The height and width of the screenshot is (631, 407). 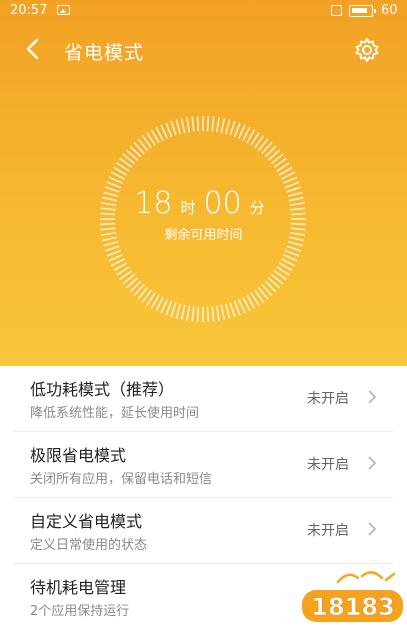 What do you see at coordinates (86, 521) in the screenshot?
I see `item-title: 自定义省电模式` at bounding box center [86, 521].